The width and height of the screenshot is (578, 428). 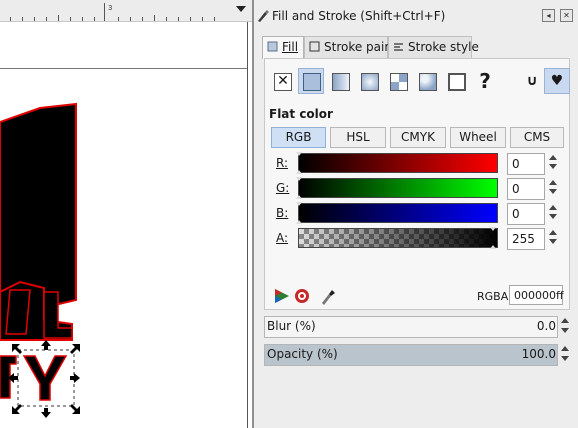 I want to click on flat-color-icon, so click(x=312, y=82).